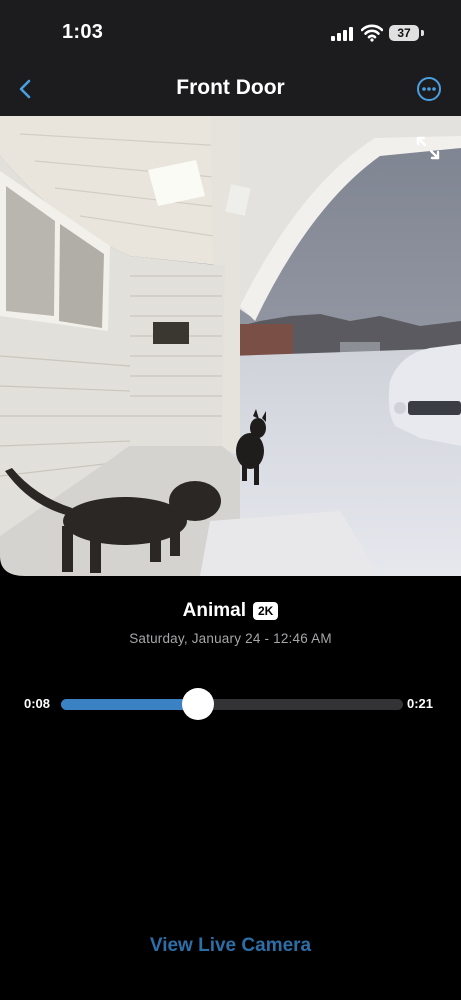 The image size is (461, 1000). Describe the element at coordinates (232, 704) in the screenshot. I see `playback-scrubber` at that location.